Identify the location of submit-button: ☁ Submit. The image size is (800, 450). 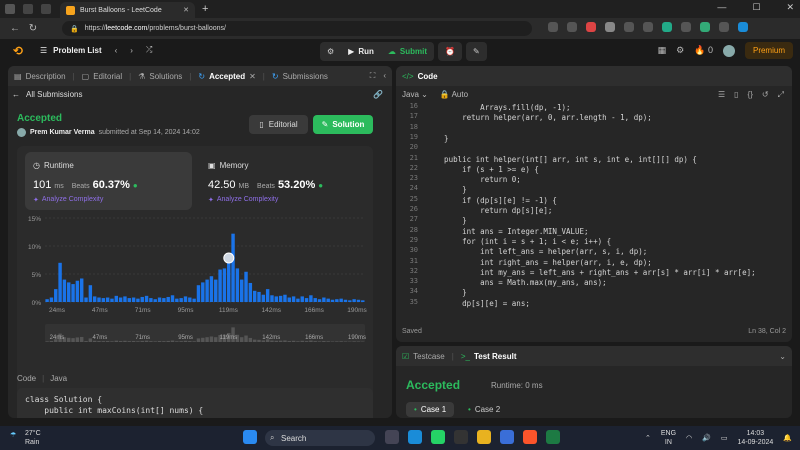
(407, 51).